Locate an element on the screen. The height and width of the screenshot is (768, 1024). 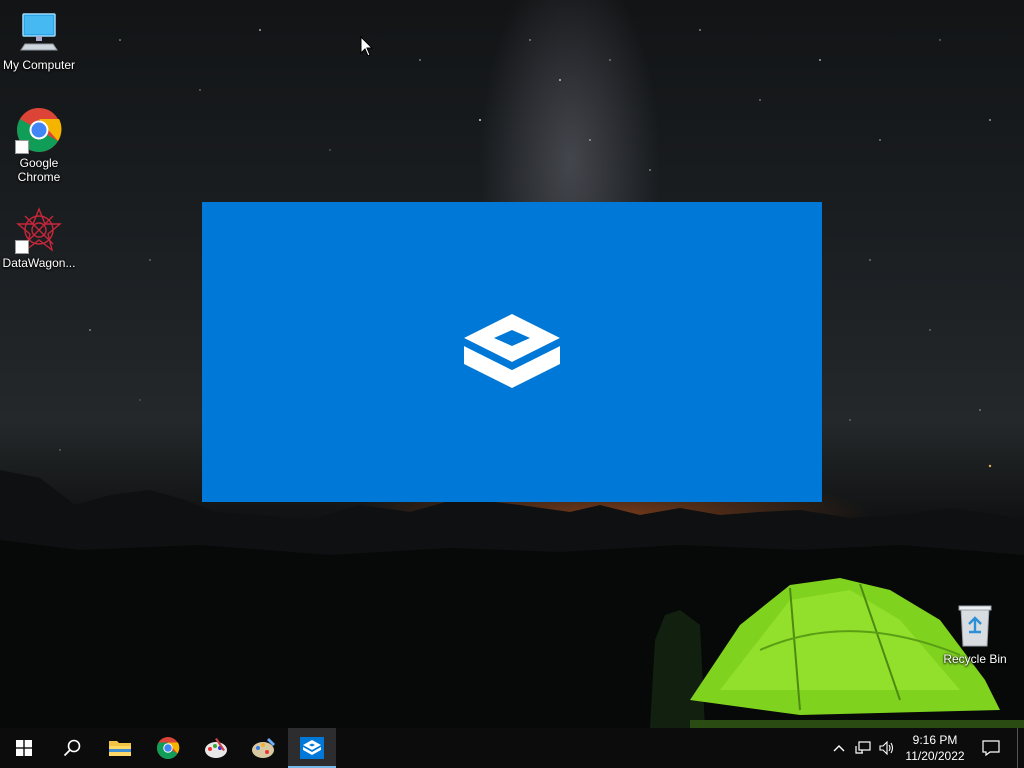
clock-time: 9:16 PM is located at coordinates (935, 740).